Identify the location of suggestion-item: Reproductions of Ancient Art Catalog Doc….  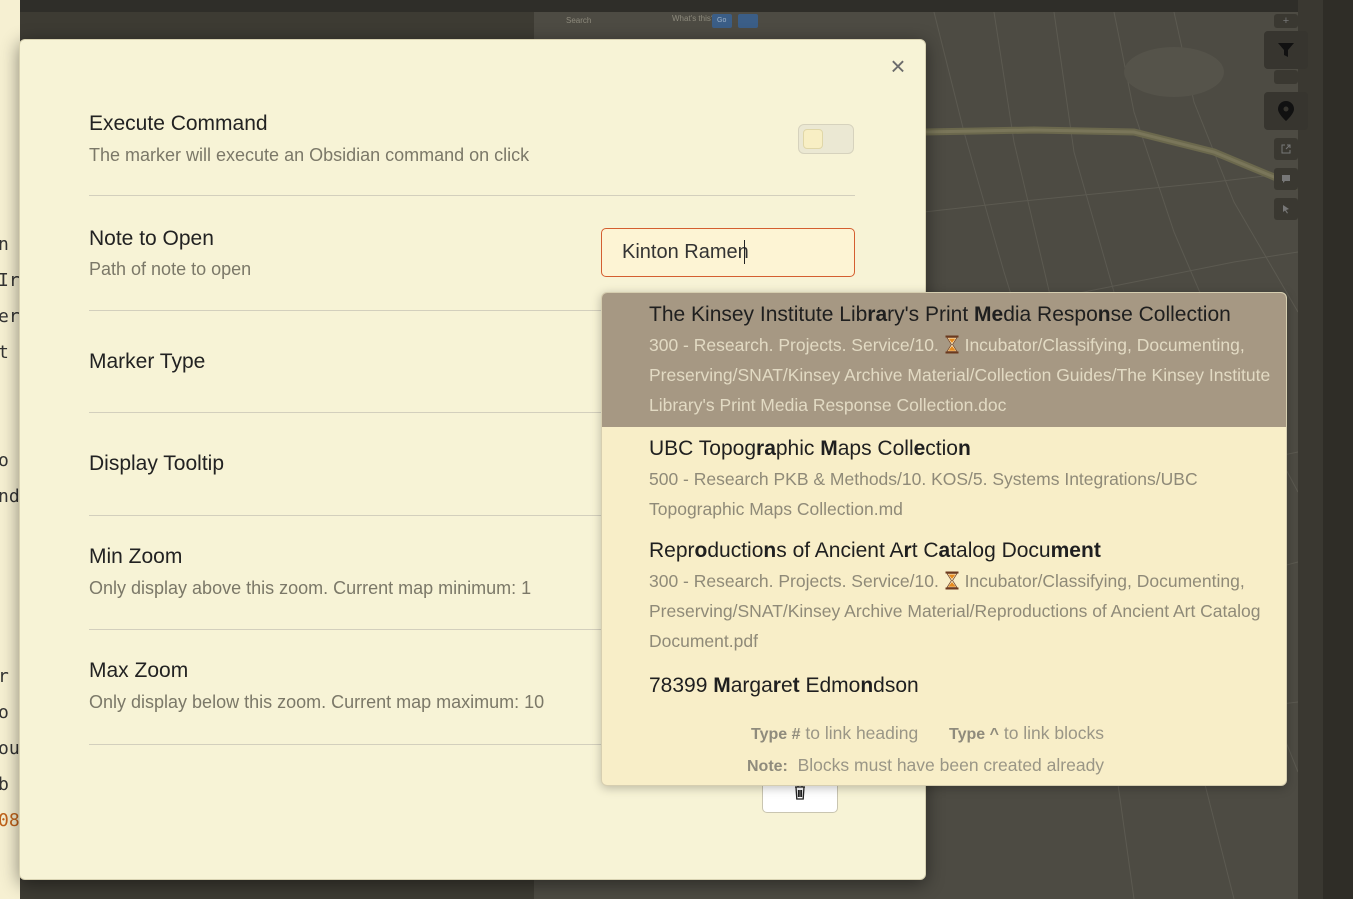
(944, 598).